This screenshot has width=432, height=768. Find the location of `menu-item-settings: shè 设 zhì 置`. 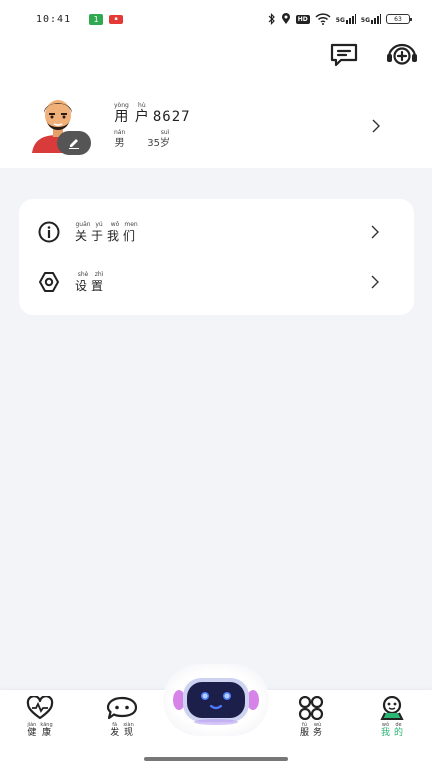

menu-item-settings: shè 设 zhì 置 is located at coordinates (216, 282).